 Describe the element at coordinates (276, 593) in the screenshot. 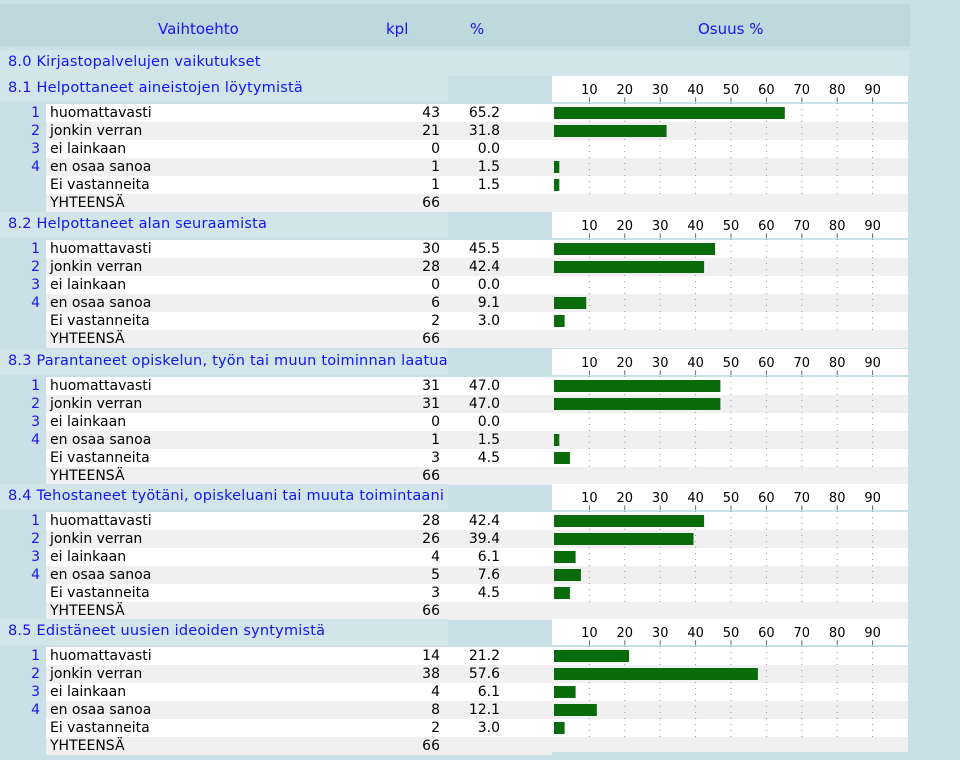

I see `table-row: Ei vastanneita 3 4.5` at that location.